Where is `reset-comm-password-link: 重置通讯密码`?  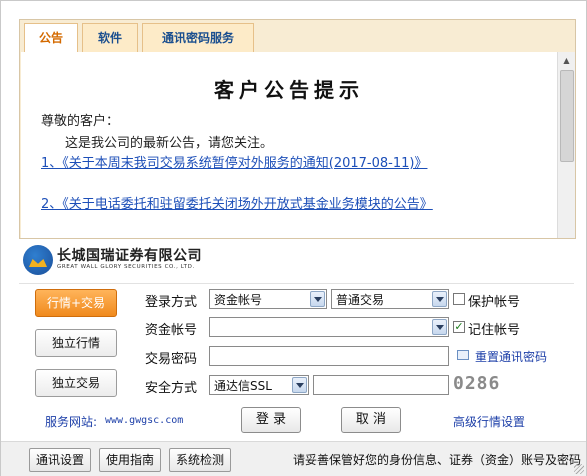
reset-comm-password-link: 重置通讯密码 is located at coordinates (511, 356).